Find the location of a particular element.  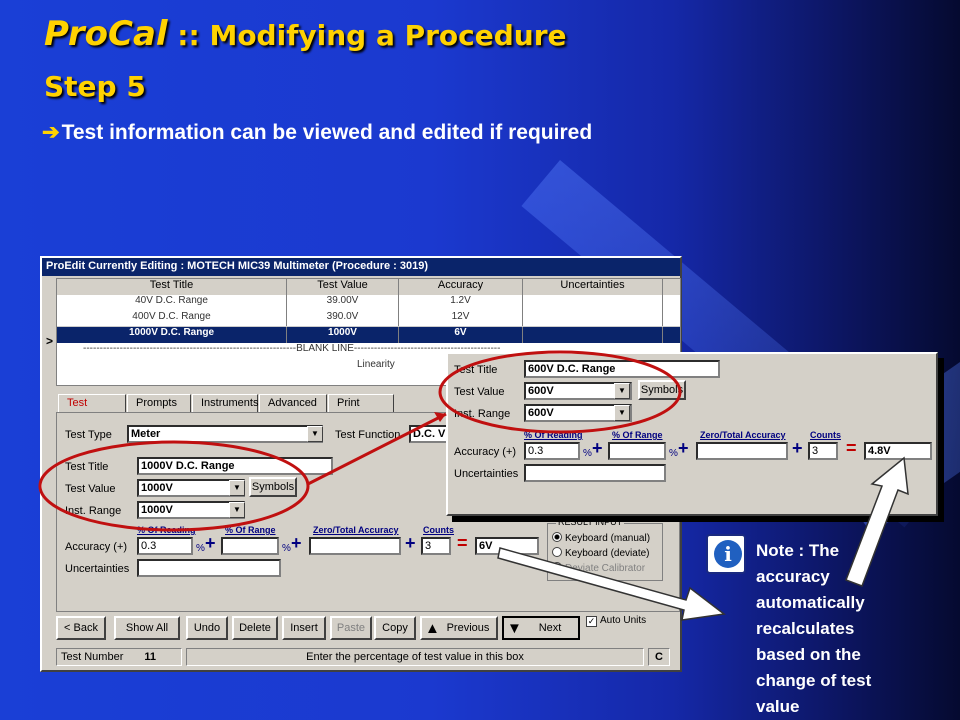

radio-keyboard-deviate: Keyboard (deviate) is located at coordinates (601, 553).